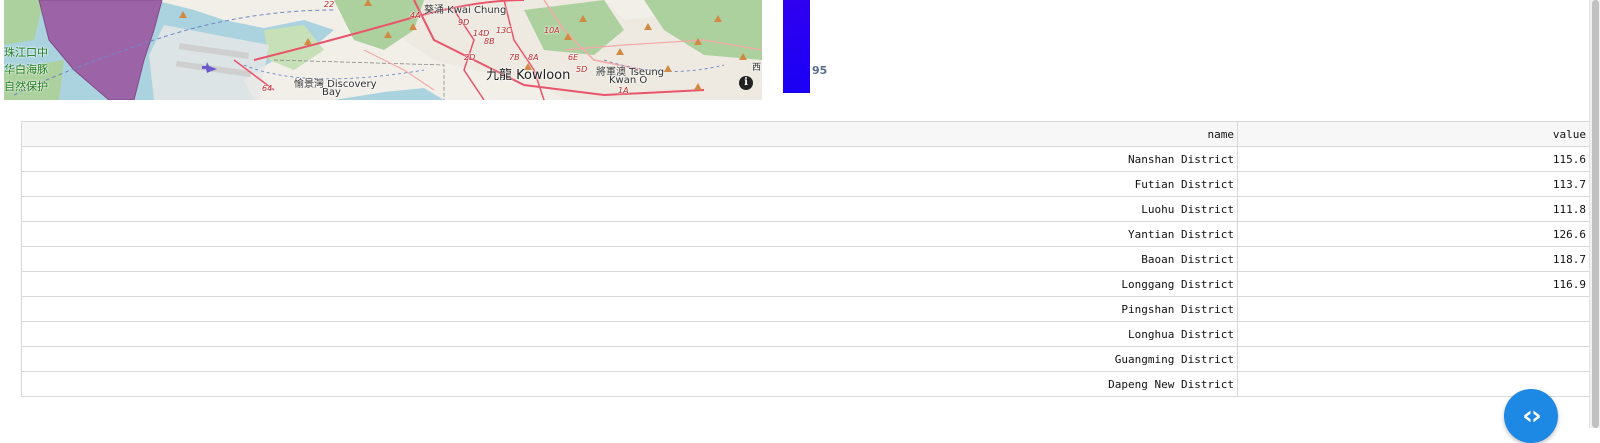 The width and height of the screenshot is (1600, 443). What do you see at coordinates (329, 4) in the screenshot?
I see `route-label: 22` at bounding box center [329, 4].